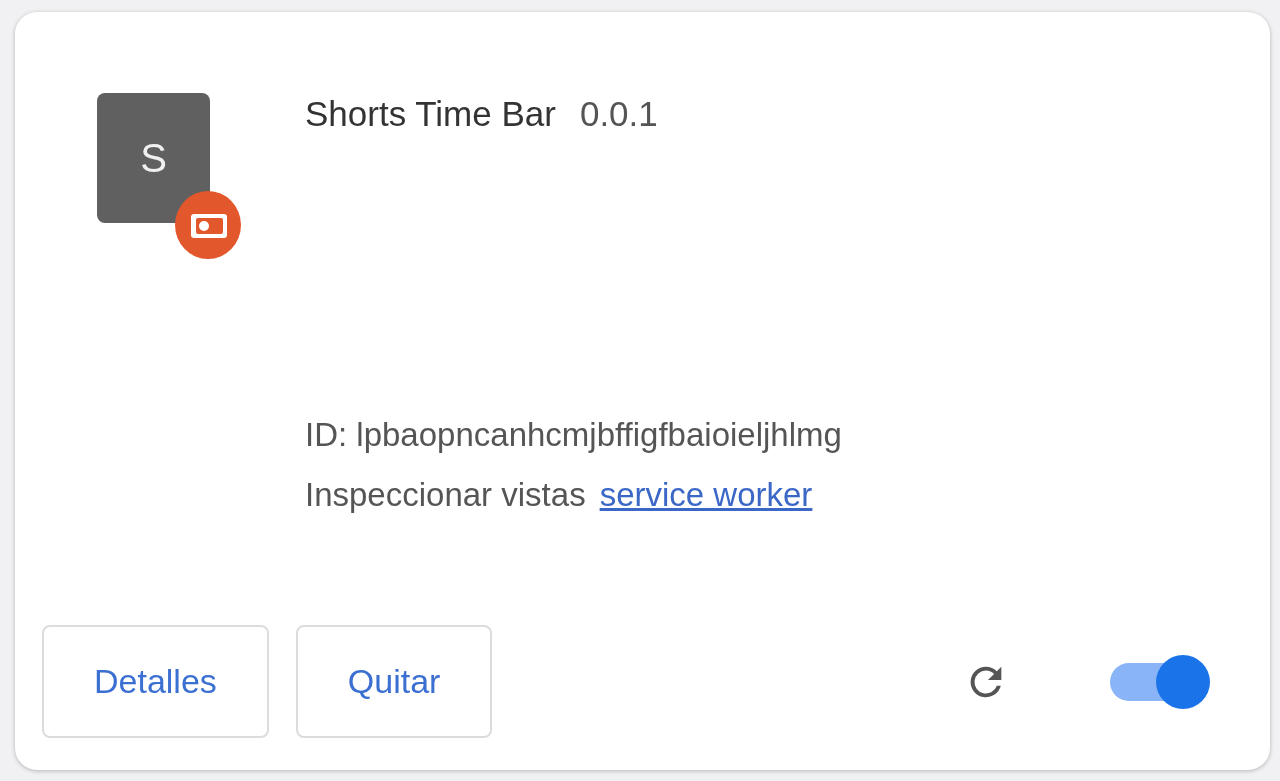  What do you see at coordinates (573, 435) in the screenshot?
I see `extension-id: ID: lpbaopncanhcmjbffigfbaioieljhlmg` at bounding box center [573, 435].